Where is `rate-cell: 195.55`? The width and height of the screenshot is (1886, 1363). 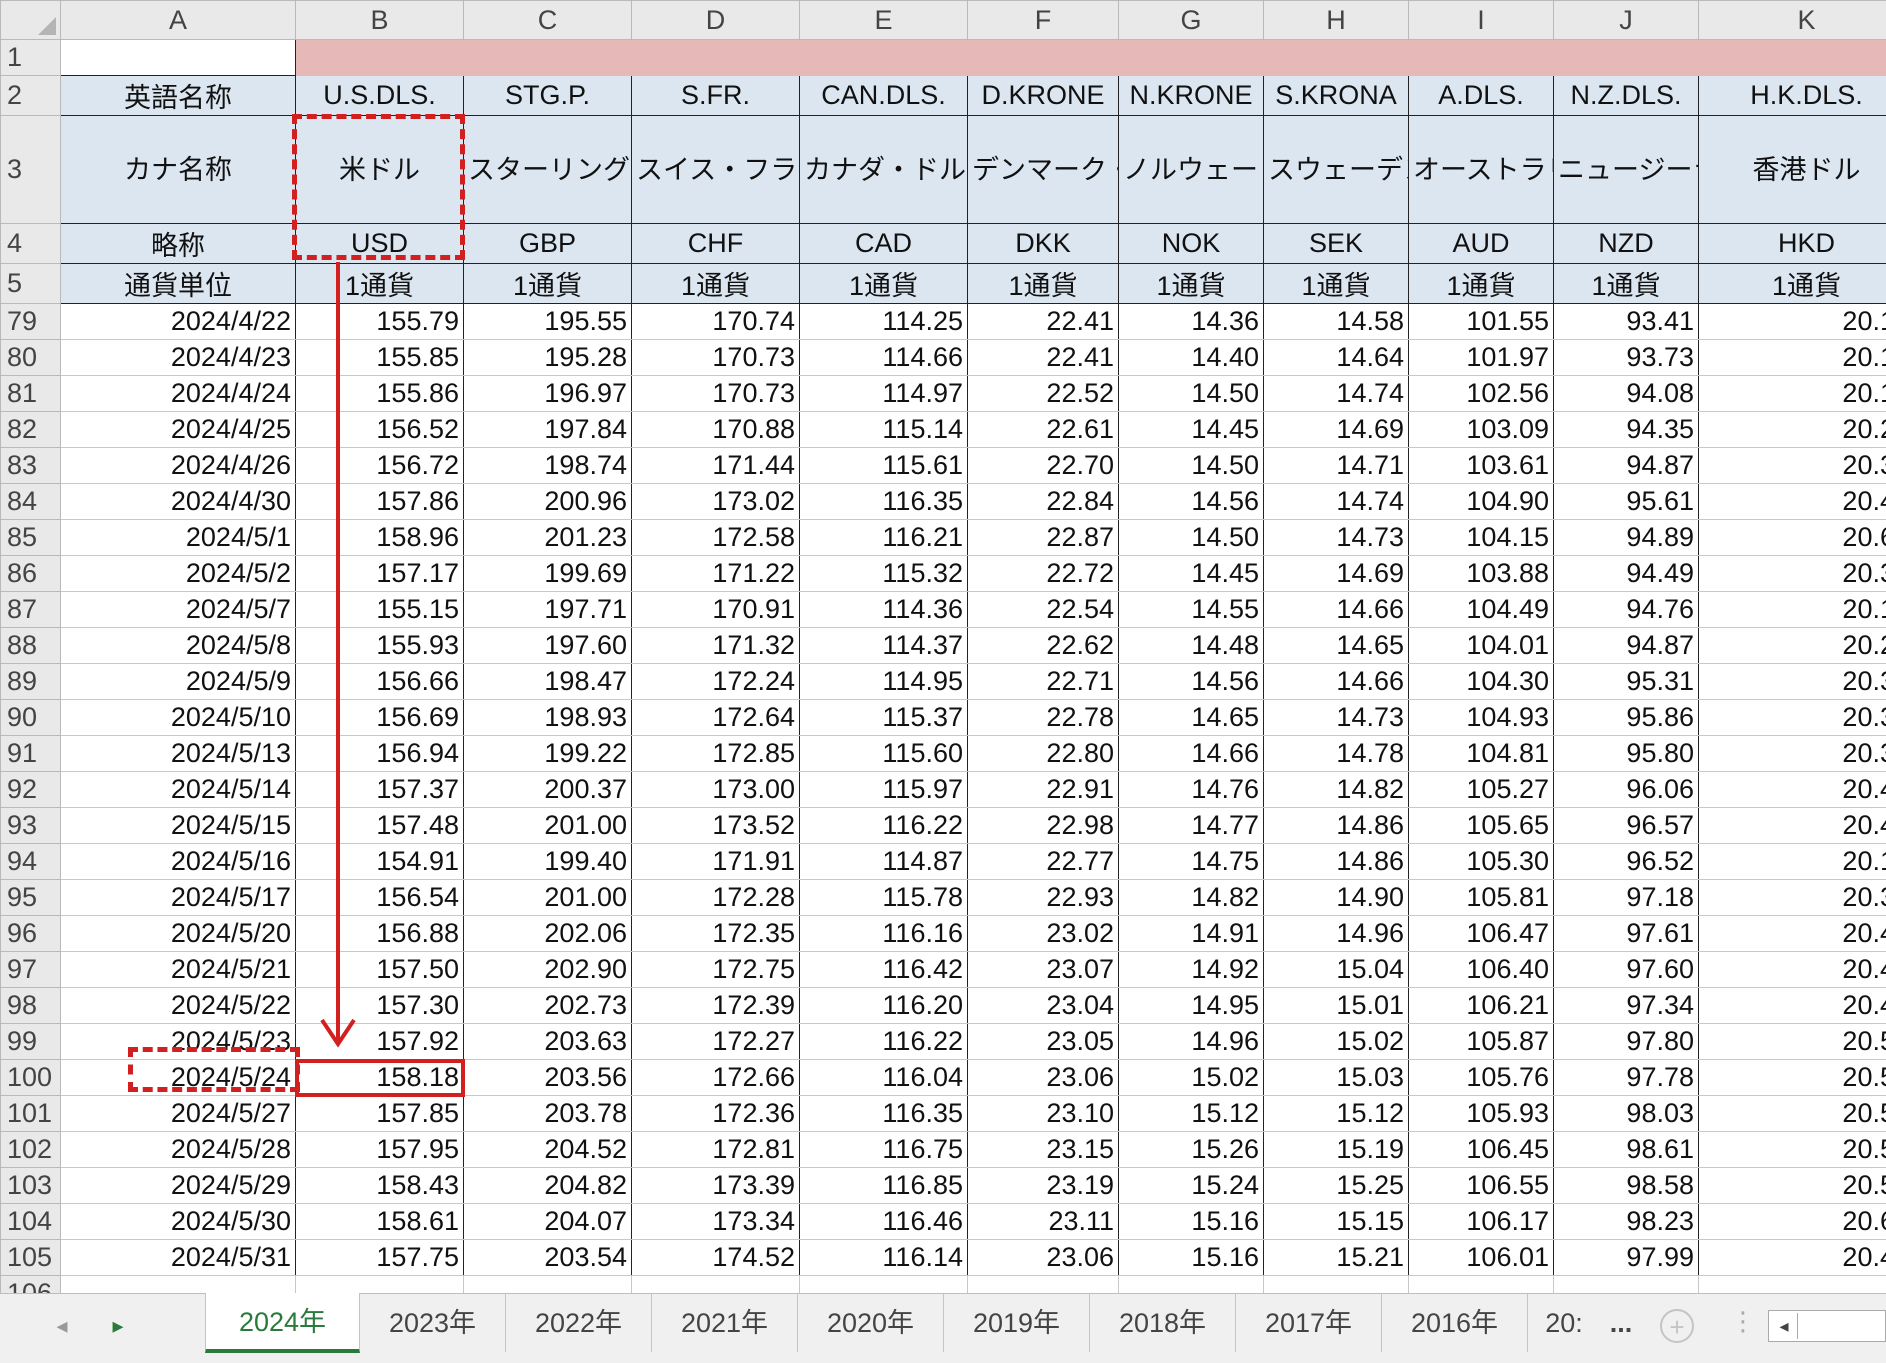 rate-cell: 195.55 is located at coordinates (547, 321).